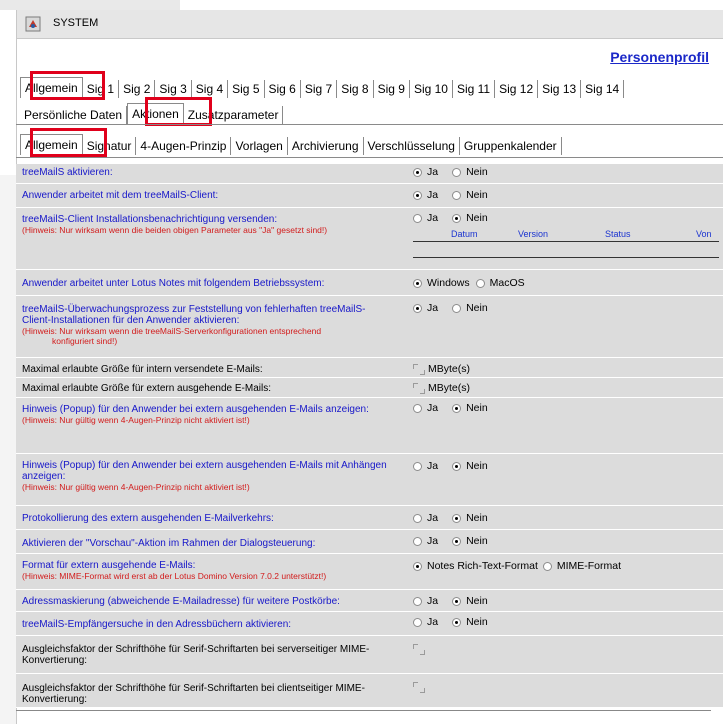 This screenshot has height=724, width=723. Describe the element at coordinates (370, 24) in the screenshot. I see `title-bar: SYSTEM` at that location.